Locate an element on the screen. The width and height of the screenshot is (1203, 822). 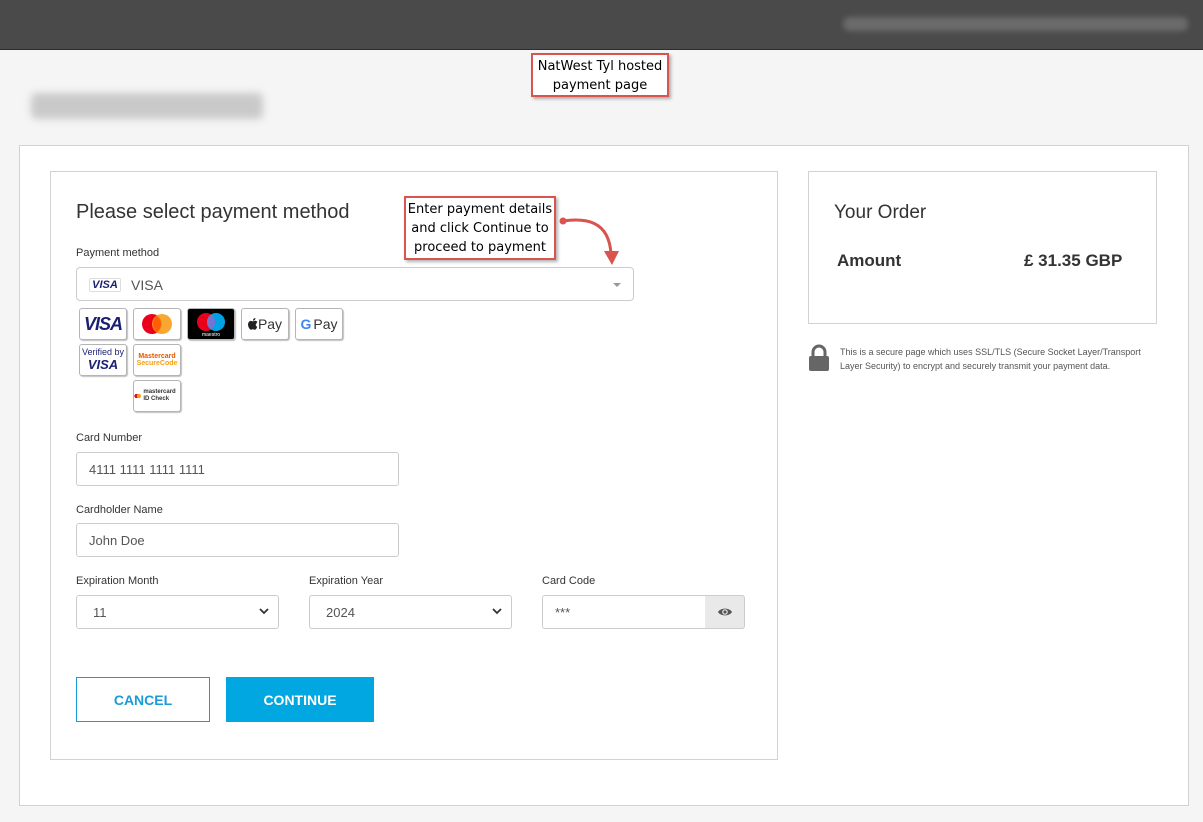
cardholder-name-input: John Doe is located at coordinates (237, 540).